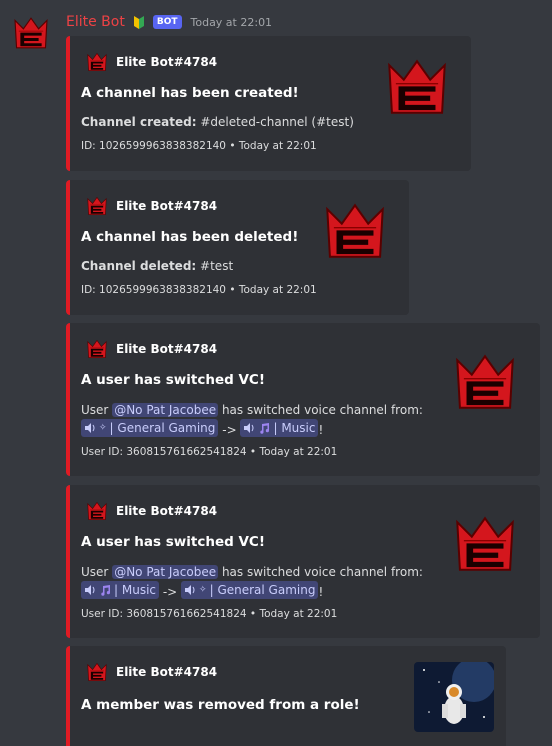  I want to click on message-timestamp: Today at 22:01, so click(231, 22).